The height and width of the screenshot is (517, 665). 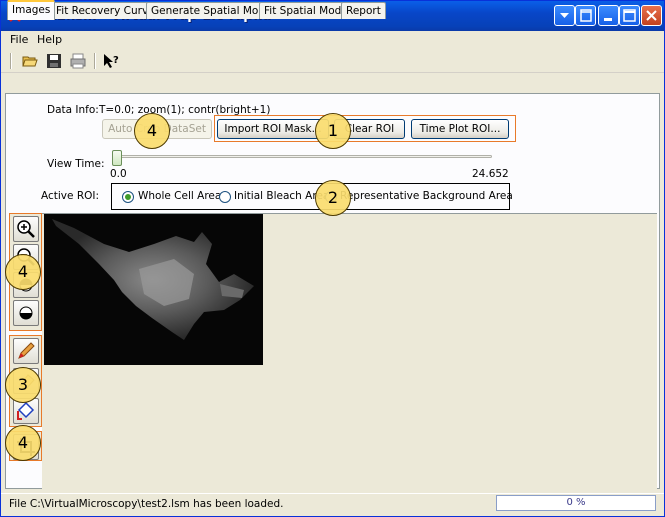 What do you see at coordinates (23, 443) in the screenshot?
I see `callout-4-crop: 4` at bounding box center [23, 443].